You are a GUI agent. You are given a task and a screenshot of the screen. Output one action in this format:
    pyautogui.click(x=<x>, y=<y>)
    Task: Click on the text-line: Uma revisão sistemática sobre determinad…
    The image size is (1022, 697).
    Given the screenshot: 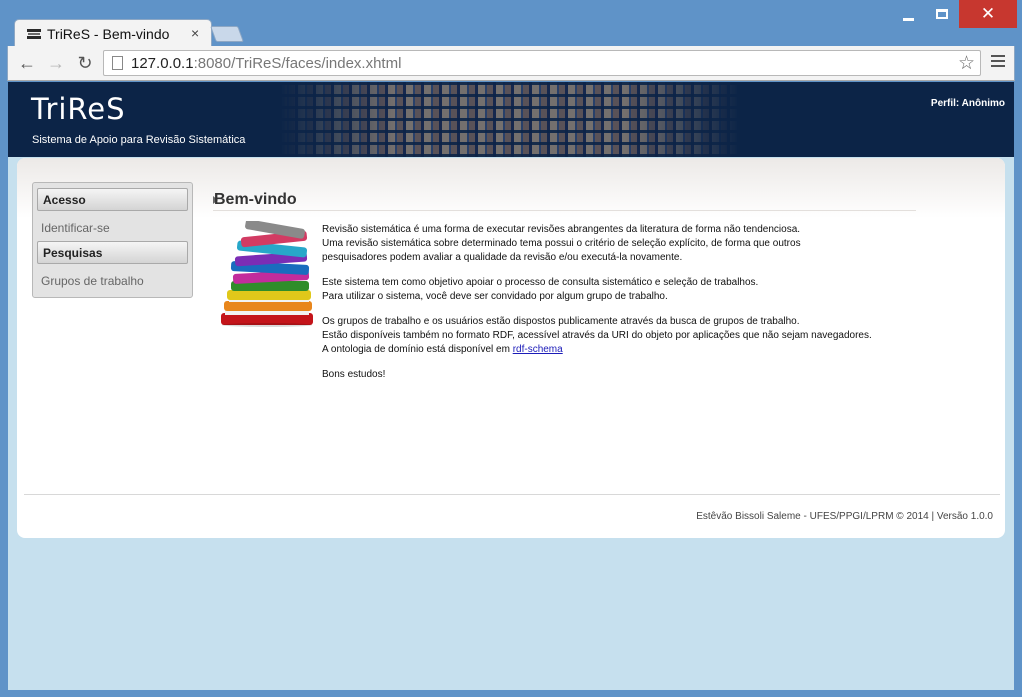 What is the action you would take?
    pyautogui.click(x=561, y=243)
    